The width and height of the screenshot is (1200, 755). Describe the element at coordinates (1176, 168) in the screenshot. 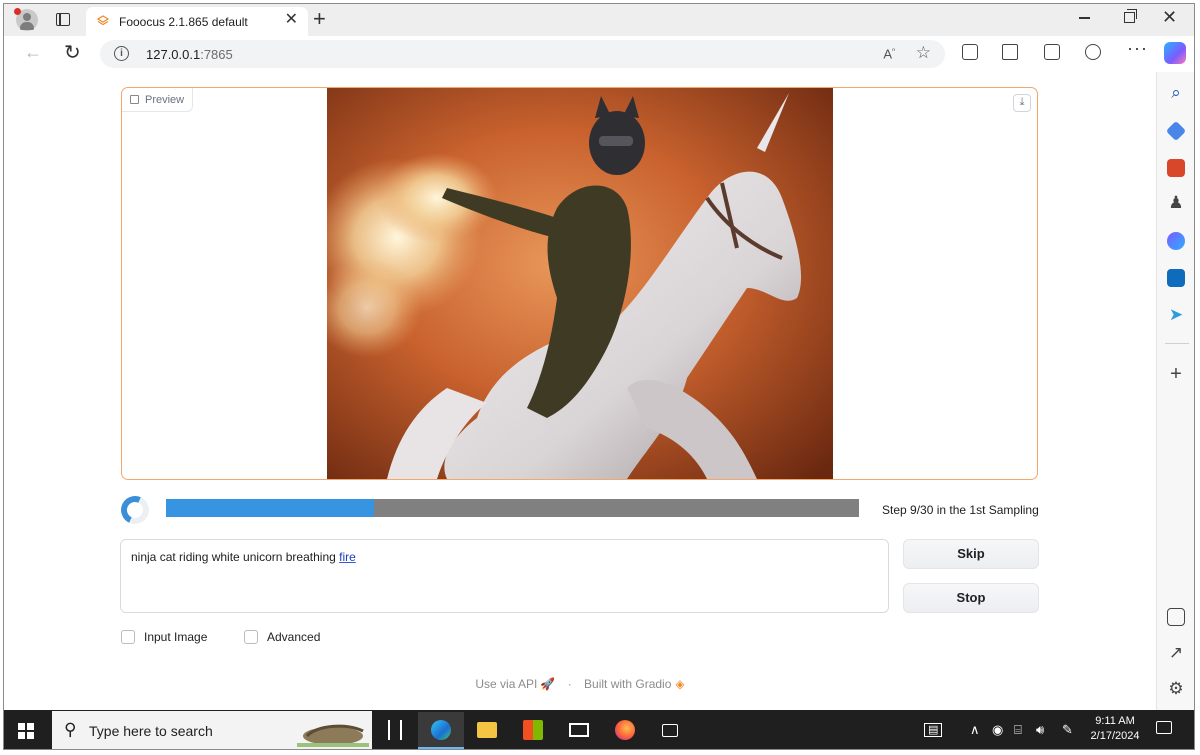

I see `tools-briefcase-icon` at that location.